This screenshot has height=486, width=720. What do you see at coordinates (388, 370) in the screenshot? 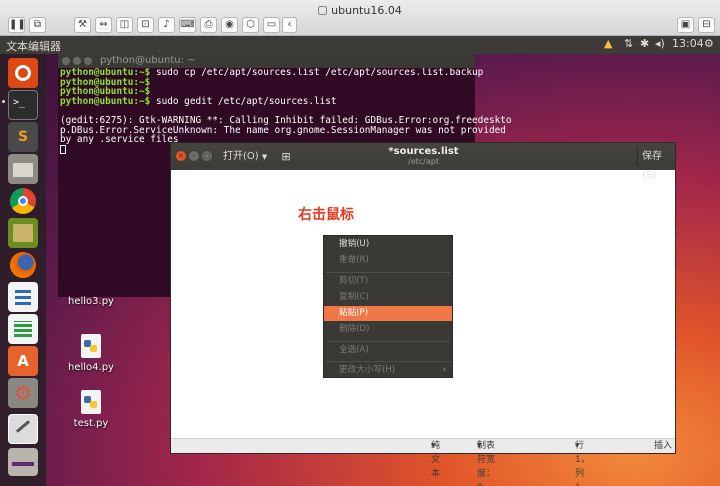
I see `menu-item-change-case: 更改大小写(H) ›` at bounding box center [388, 370].